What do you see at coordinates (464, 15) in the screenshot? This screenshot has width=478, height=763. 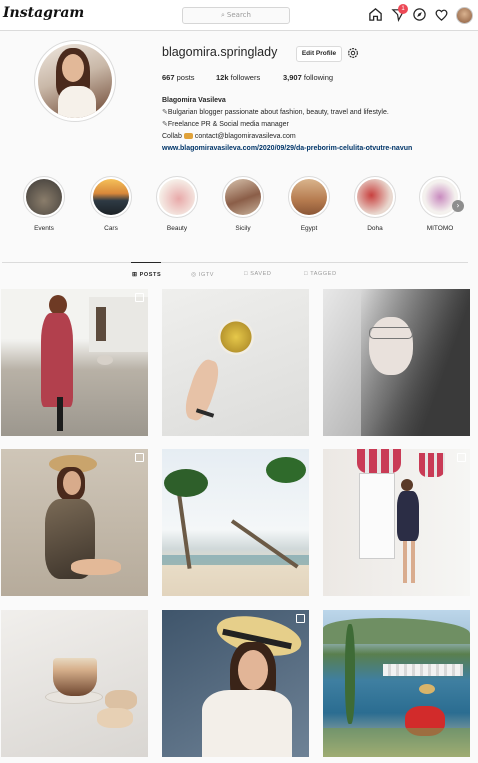 I see `profile-avatar-nav` at bounding box center [464, 15].